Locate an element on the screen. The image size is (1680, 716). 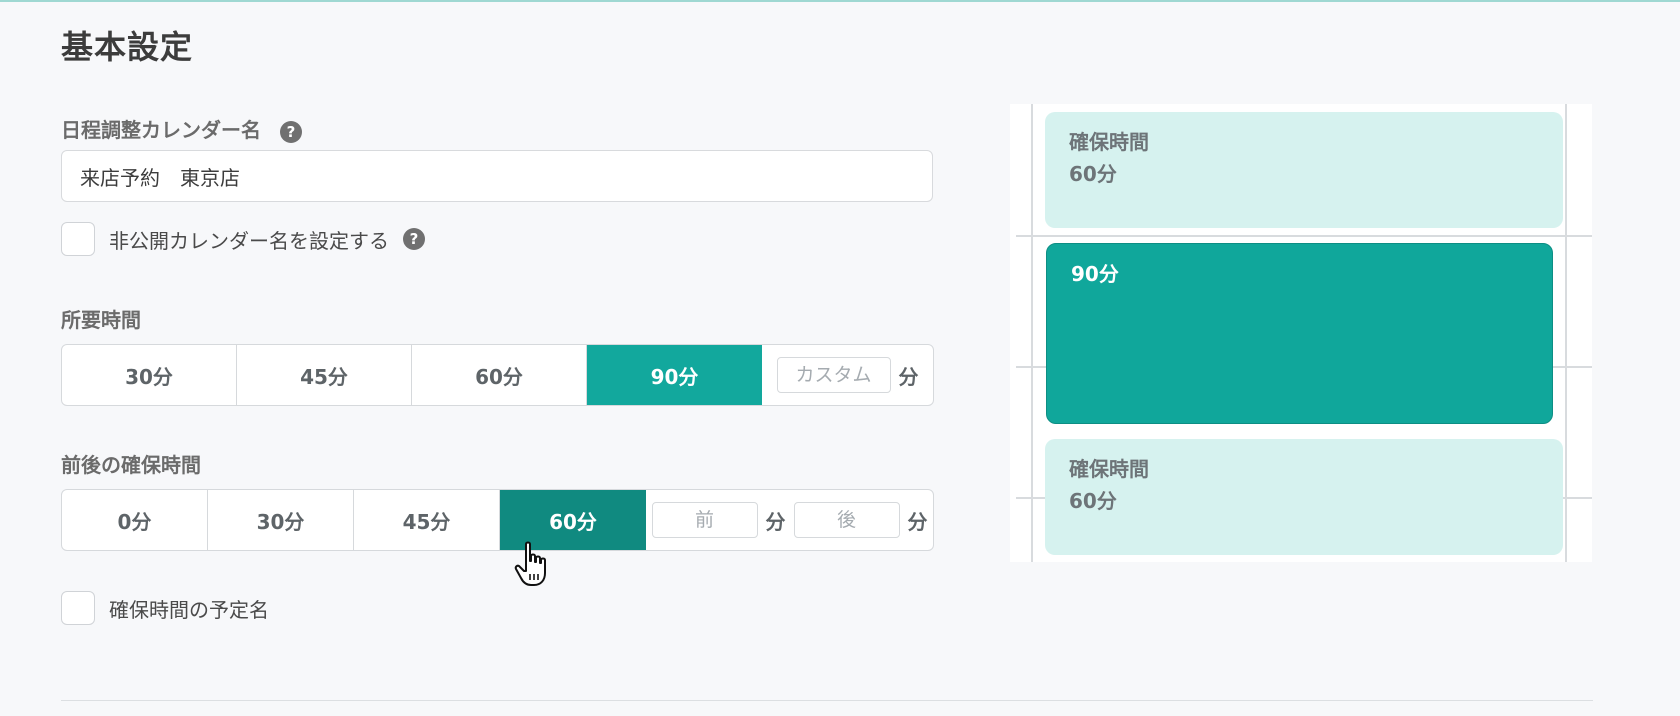
buffer-custom-group: 分 分 is located at coordinates (789, 520).